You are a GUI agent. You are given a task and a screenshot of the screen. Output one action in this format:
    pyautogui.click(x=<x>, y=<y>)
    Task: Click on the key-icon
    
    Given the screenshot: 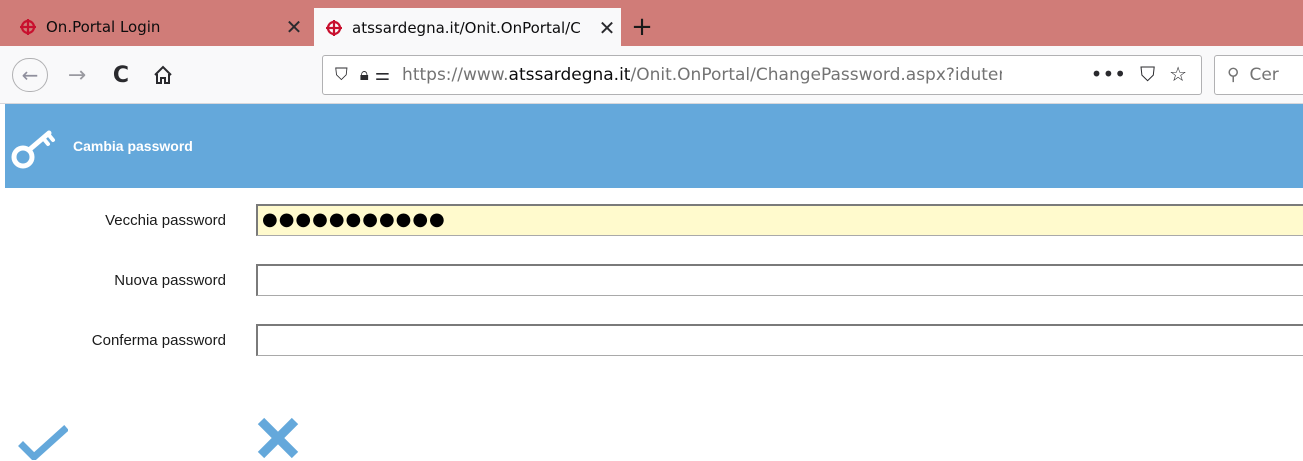 What is the action you would take?
    pyautogui.click(x=33, y=149)
    